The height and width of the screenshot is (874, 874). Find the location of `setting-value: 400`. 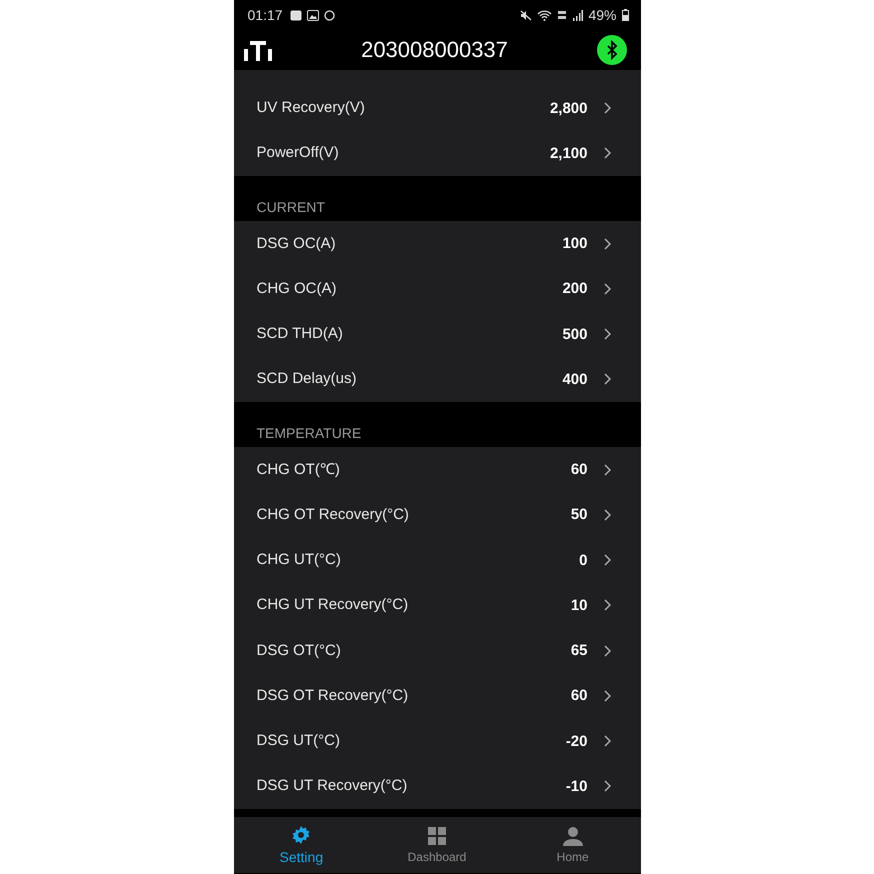

setting-value: 400 is located at coordinates (575, 379).